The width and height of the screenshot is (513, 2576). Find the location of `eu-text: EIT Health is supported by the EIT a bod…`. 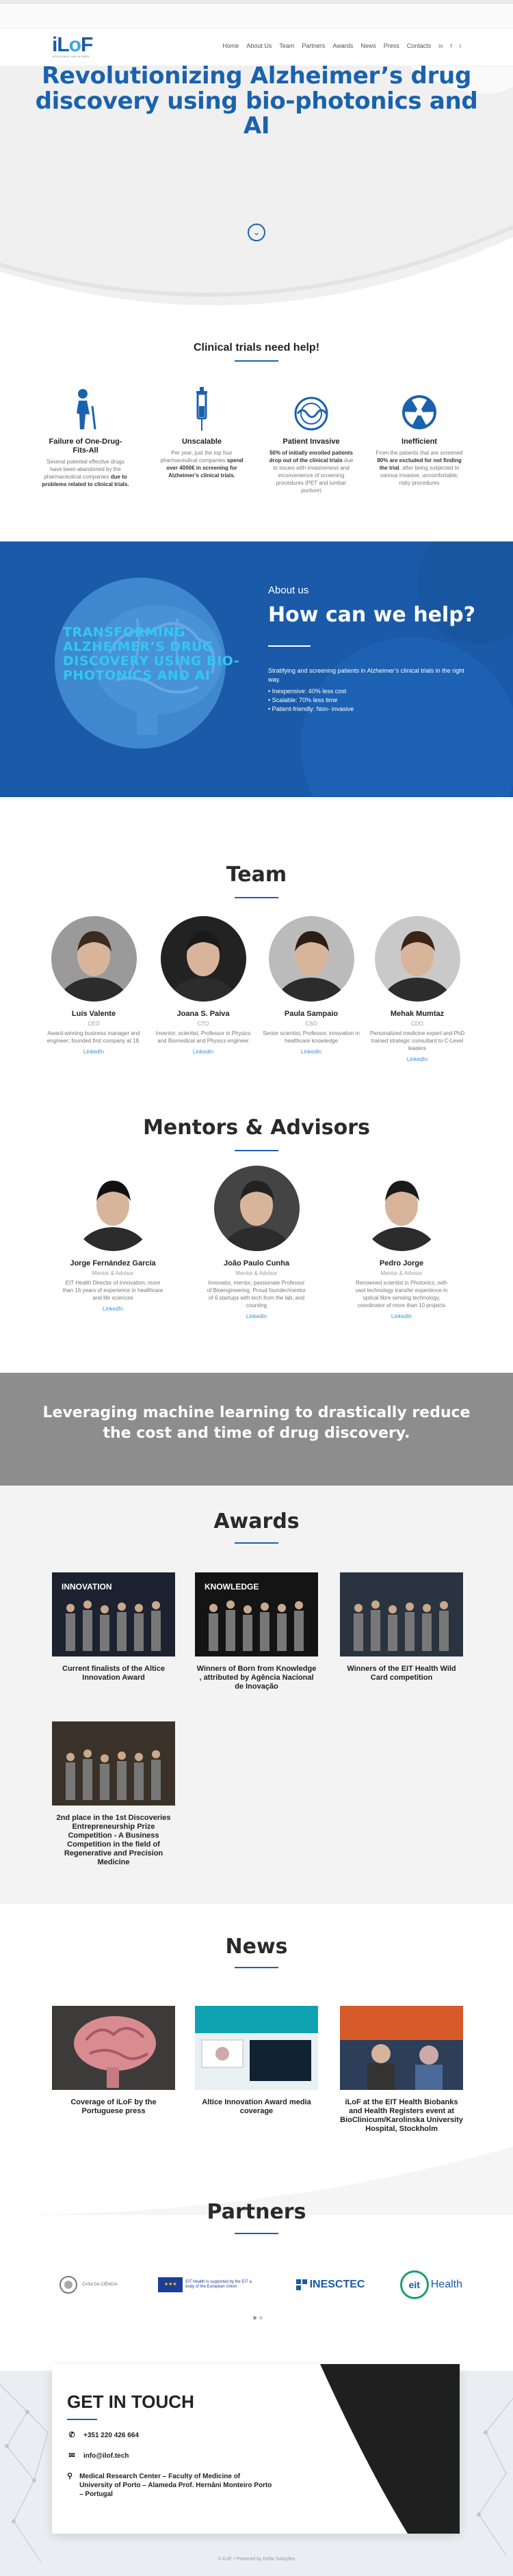

eu-text: EIT Health is supported by the EIT a bod… is located at coordinates (219, 2284).